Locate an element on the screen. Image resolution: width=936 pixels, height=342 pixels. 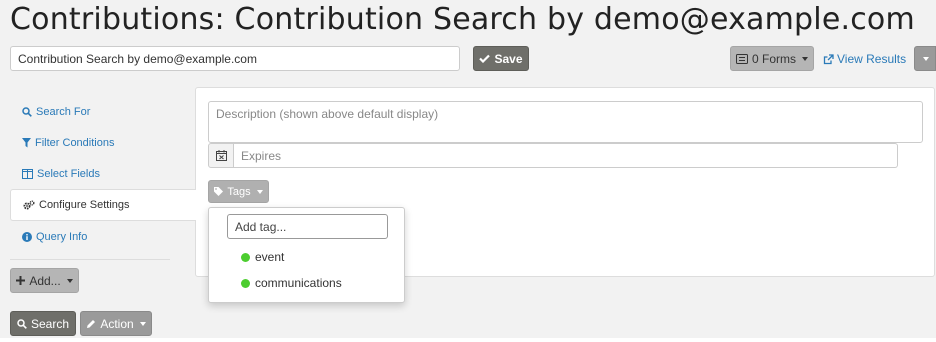
view-results-link: View Results is located at coordinates (864, 59).